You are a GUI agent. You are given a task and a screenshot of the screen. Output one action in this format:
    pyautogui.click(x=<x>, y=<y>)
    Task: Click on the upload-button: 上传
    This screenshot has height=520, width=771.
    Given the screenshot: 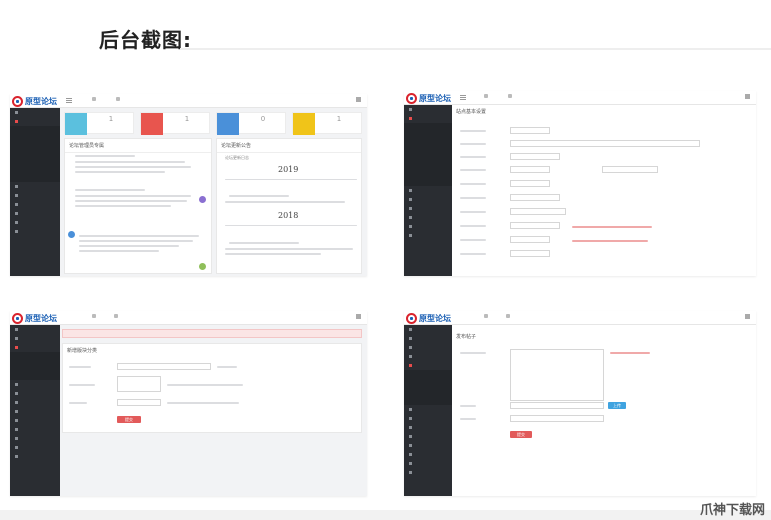 What is the action you would take?
    pyautogui.click(x=617, y=405)
    